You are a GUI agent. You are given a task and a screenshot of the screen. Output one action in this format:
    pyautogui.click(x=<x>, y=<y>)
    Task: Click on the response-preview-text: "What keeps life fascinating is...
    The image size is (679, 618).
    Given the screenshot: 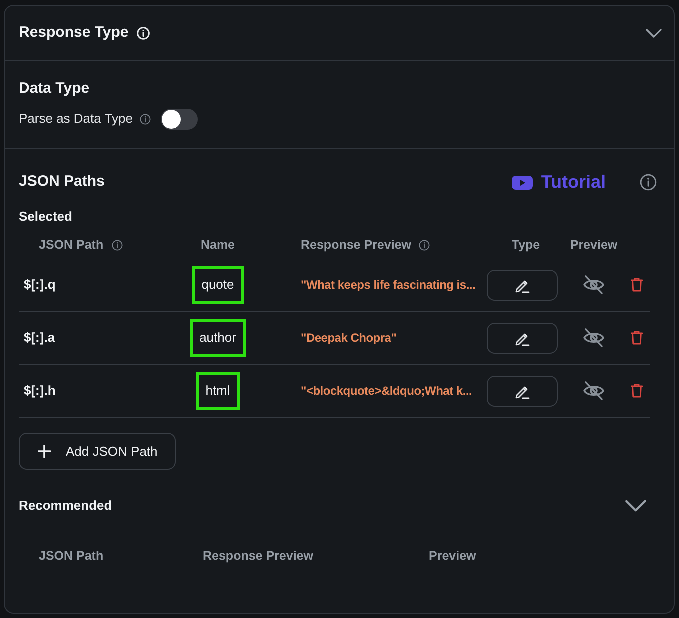 What is the action you would take?
    pyautogui.click(x=388, y=285)
    